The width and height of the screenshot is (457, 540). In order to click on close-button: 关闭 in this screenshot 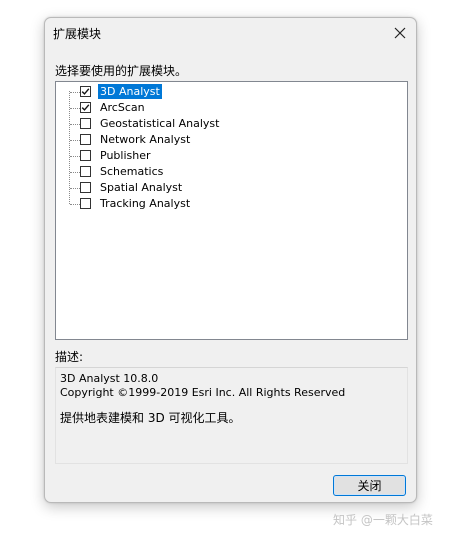, I will do `click(369, 485)`.